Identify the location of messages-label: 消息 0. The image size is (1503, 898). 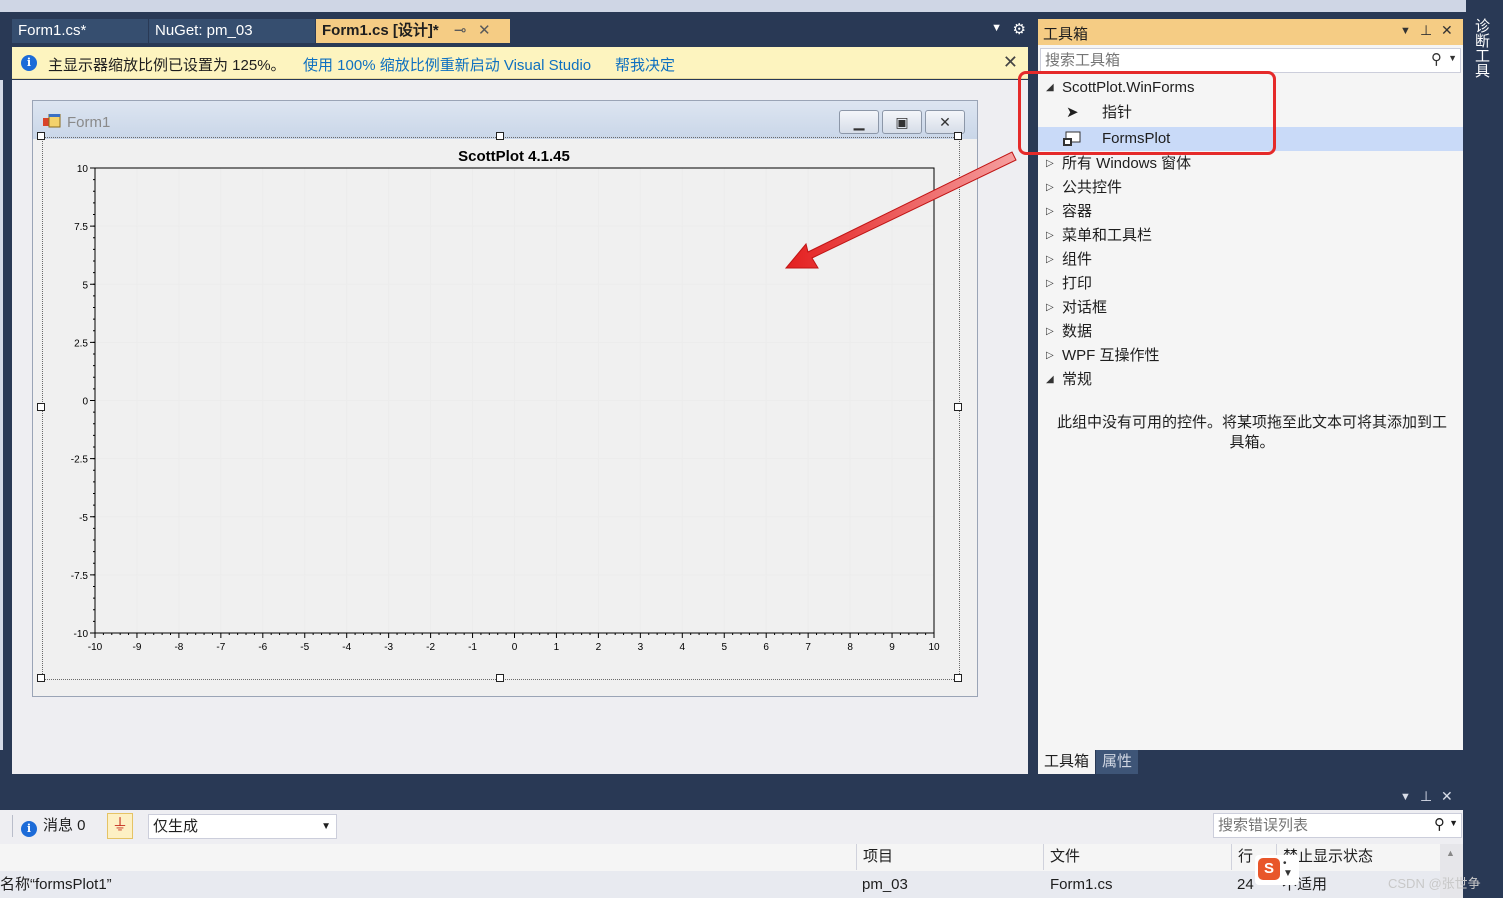
(64, 825).